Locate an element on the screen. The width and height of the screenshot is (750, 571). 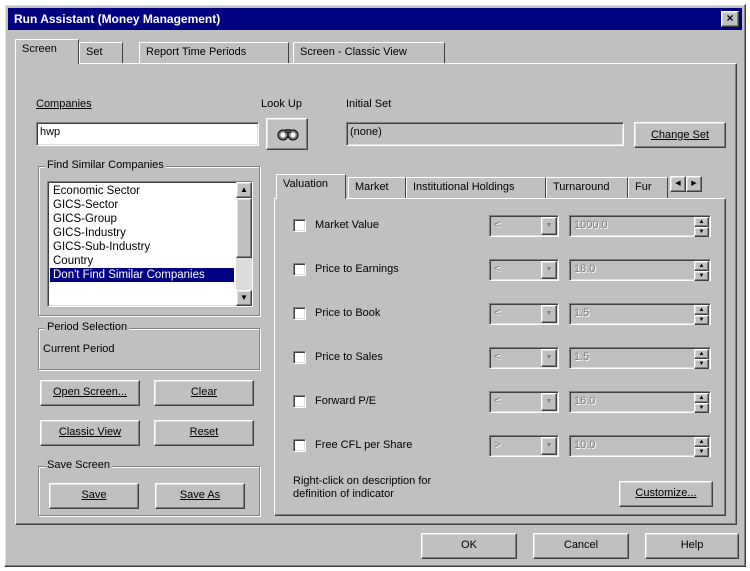
period-selection-group: Period Selection Current Period is located at coordinates (149, 345).